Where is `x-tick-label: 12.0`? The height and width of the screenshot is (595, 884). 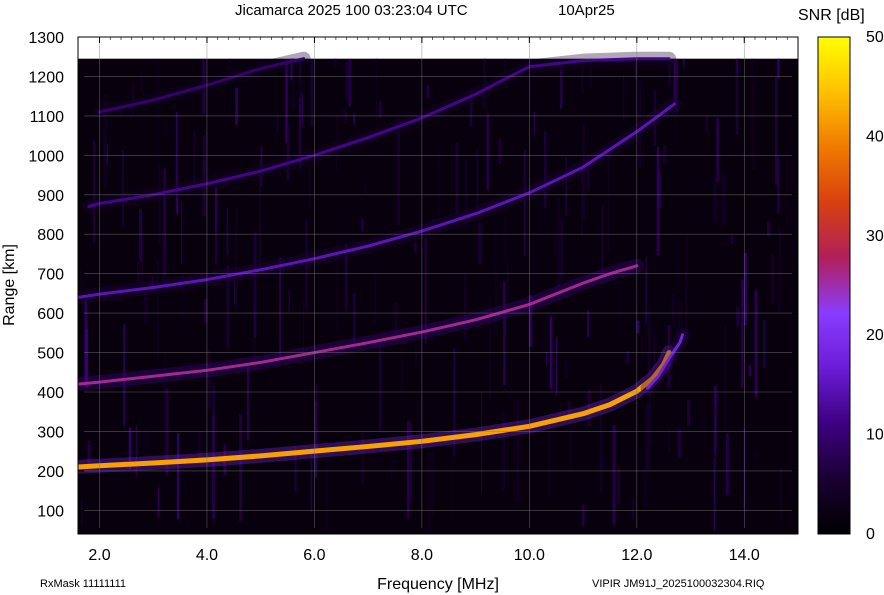 x-tick-label: 12.0 is located at coordinates (636, 555).